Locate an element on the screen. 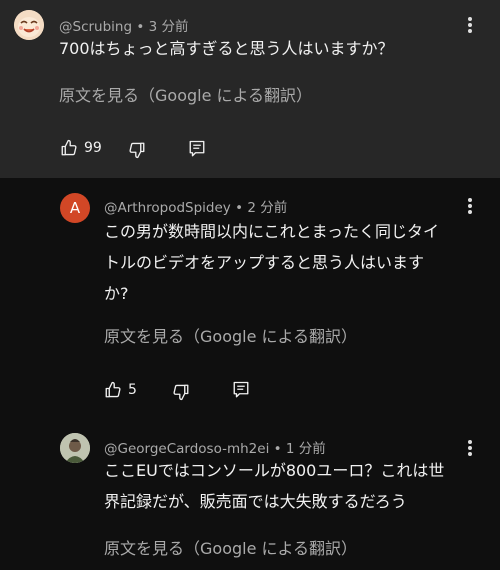 The image size is (500, 570). author-handle: @ArthropodSpidey is located at coordinates (167, 208).